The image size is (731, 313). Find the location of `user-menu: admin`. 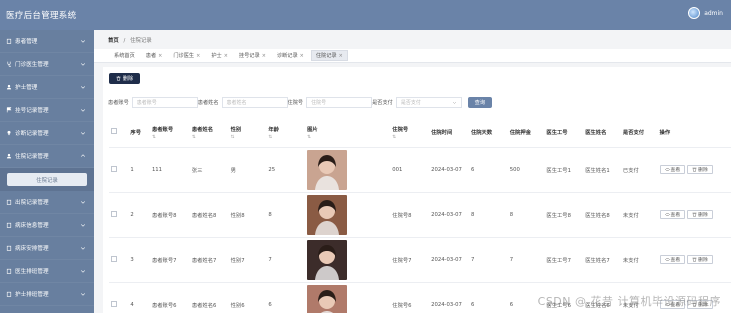

user-menu: admin is located at coordinates (705, 13).